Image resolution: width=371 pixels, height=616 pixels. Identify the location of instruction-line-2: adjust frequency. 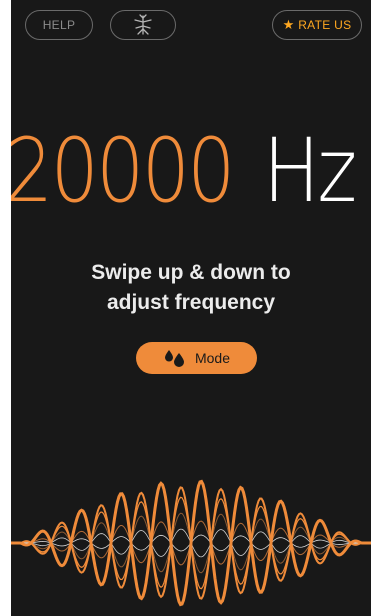
(191, 302).